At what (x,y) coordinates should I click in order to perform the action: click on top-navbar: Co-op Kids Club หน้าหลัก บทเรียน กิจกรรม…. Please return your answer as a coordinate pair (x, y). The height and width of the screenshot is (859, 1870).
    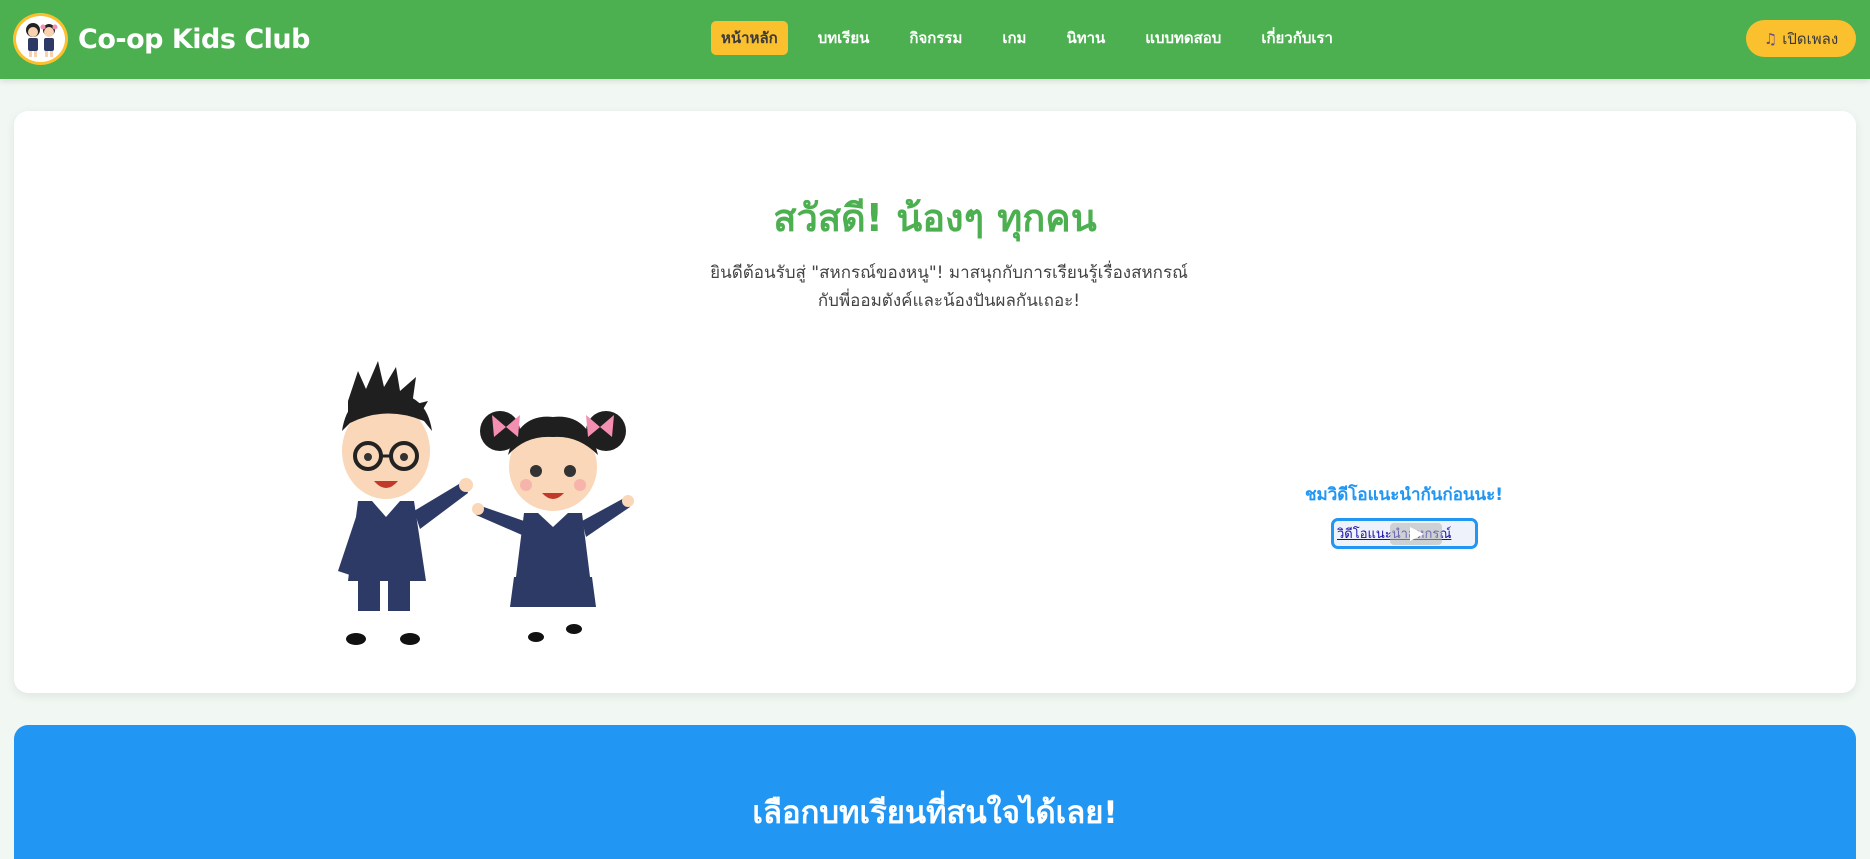
    Looking at the image, I should click on (935, 39).